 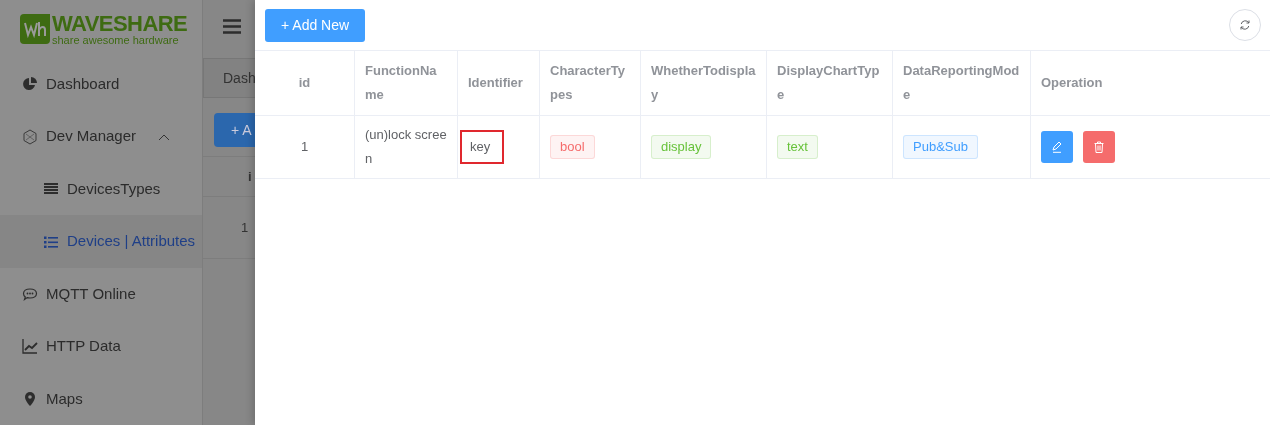 What do you see at coordinates (30, 136) in the screenshot?
I see `hexagon-icon` at bounding box center [30, 136].